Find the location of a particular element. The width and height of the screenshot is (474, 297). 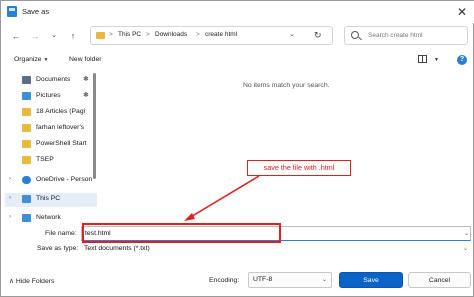

encoding-label: Encoding: is located at coordinates (224, 280).